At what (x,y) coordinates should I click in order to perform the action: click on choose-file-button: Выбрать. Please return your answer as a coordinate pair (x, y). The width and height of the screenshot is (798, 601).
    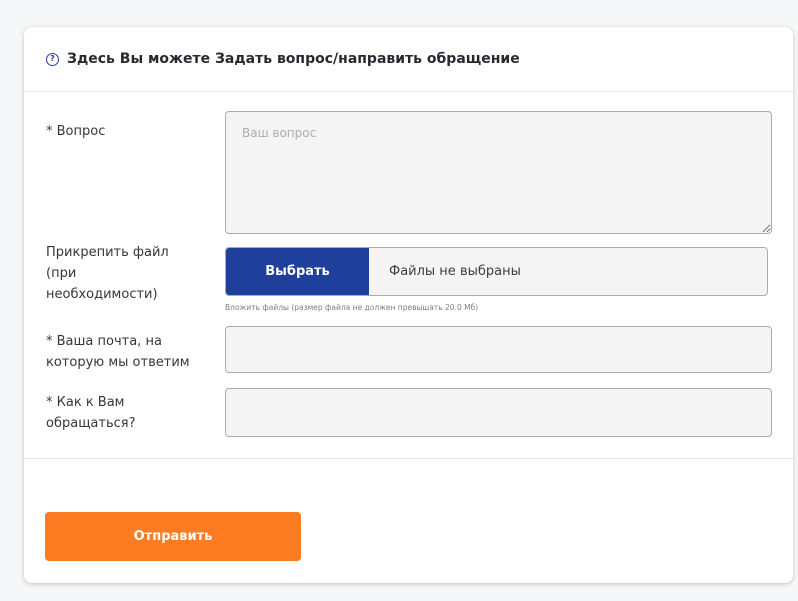
    Looking at the image, I should click on (297, 271).